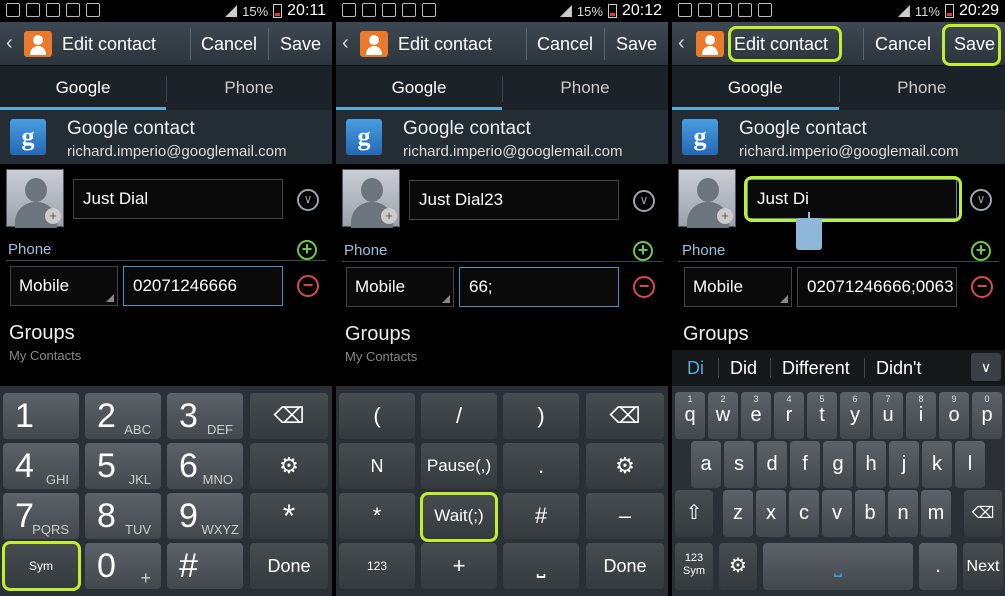 The height and width of the screenshot is (596, 1005). Describe the element at coordinates (41, 466) in the screenshot. I see `key-4: 4 GHI` at that location.